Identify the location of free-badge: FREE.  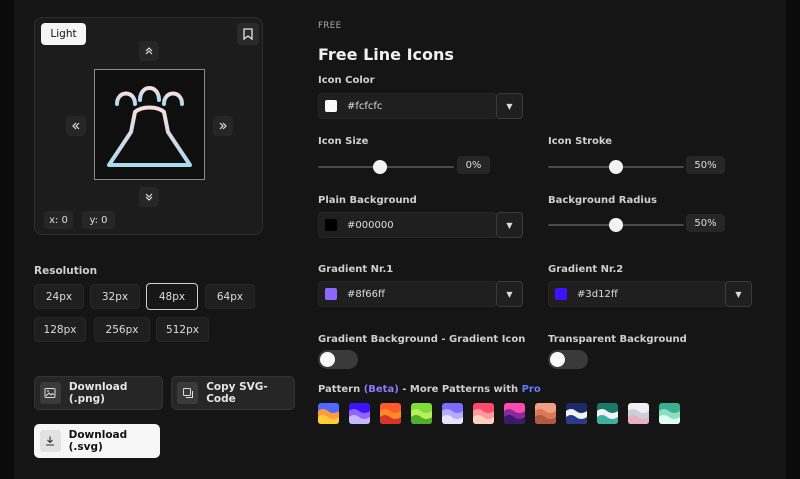
(330, 26).